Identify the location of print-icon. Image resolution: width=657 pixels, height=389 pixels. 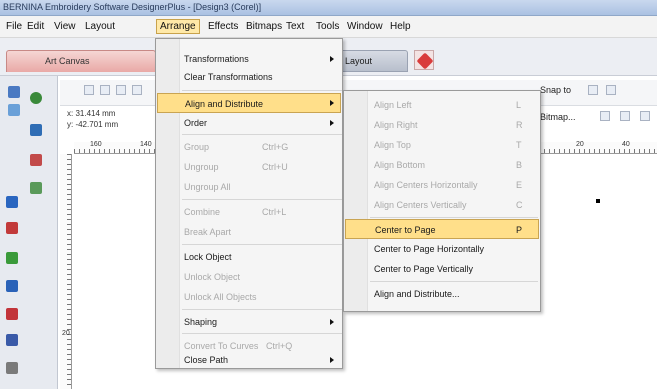
(137, 90).